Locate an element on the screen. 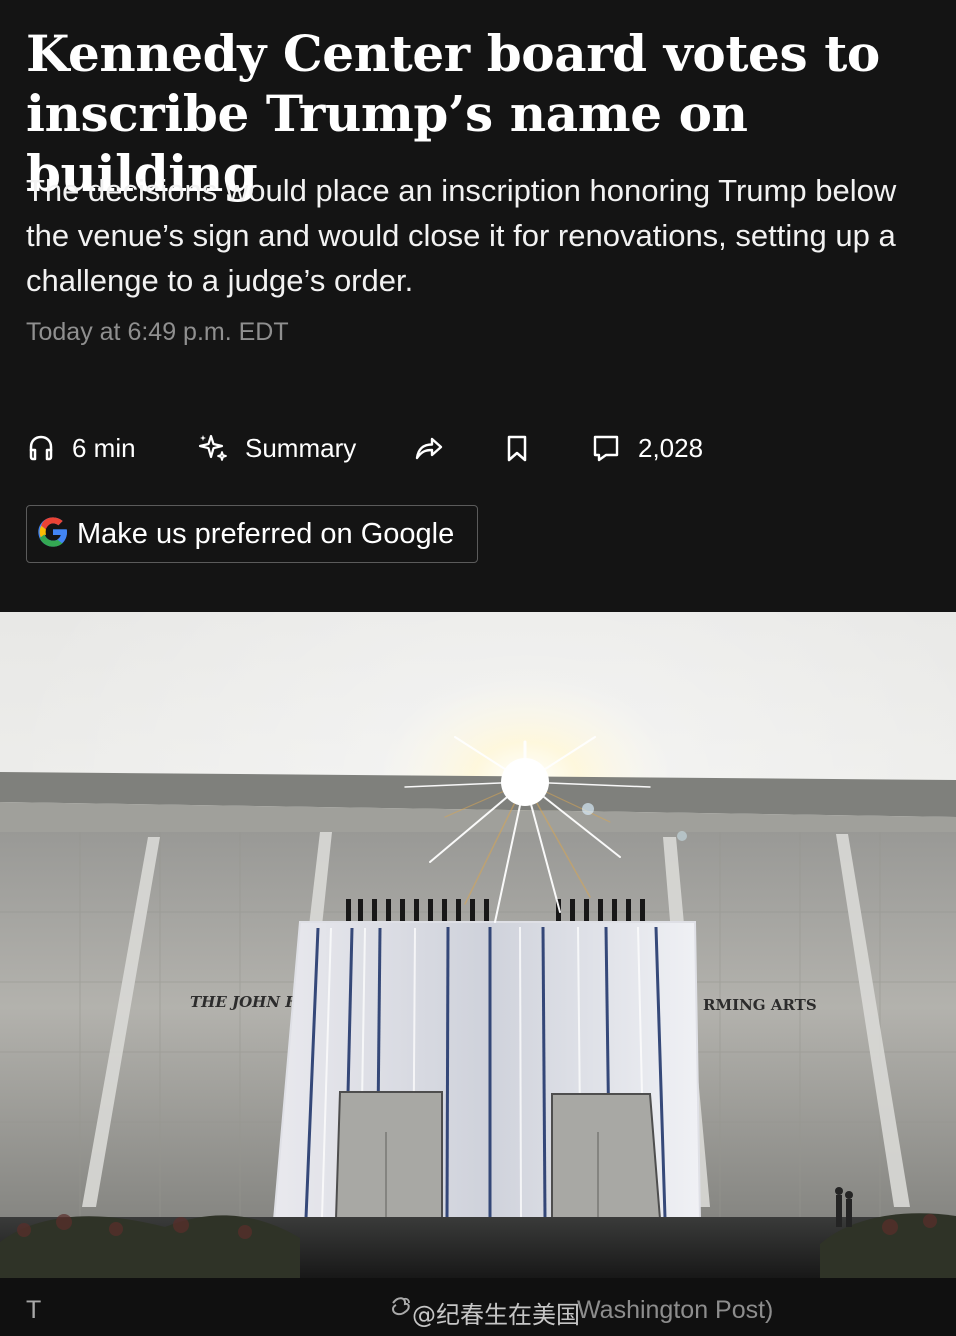 Image resolution: width=956 pixels, height=1336 pixels. comments-button: 2,028 is located at coordinates (646, 448).